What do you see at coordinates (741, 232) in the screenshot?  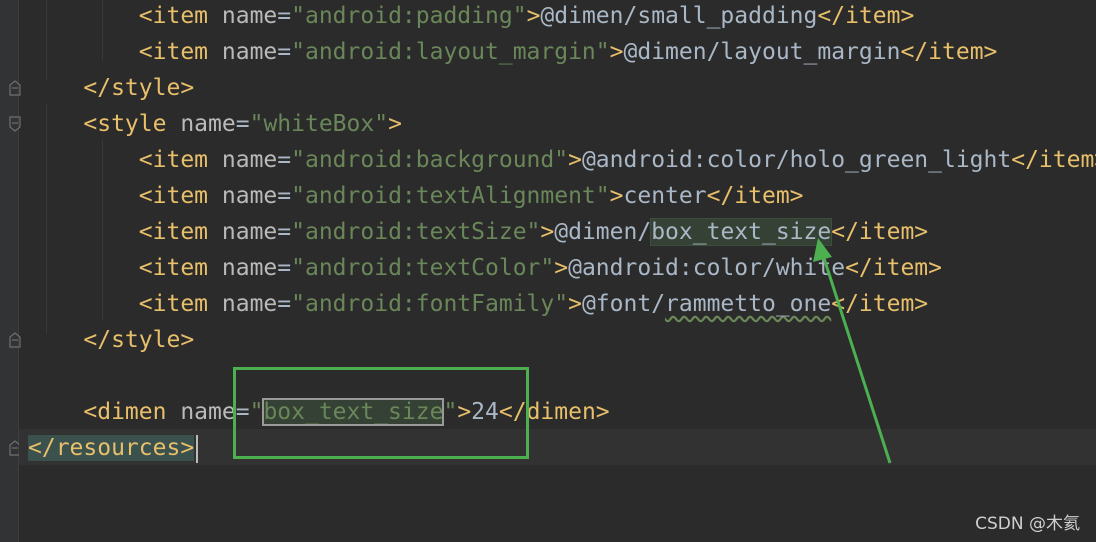 I see `highlighted-usage: box_text_size` at bounding box center [741, 232].